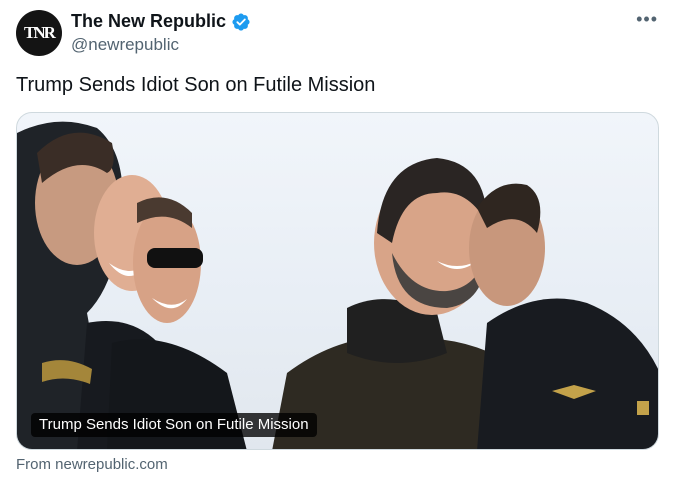 The height and width of the screenshot is (479, 680). I want to click on avatar-logo-text: TNR, so click(40, 32).